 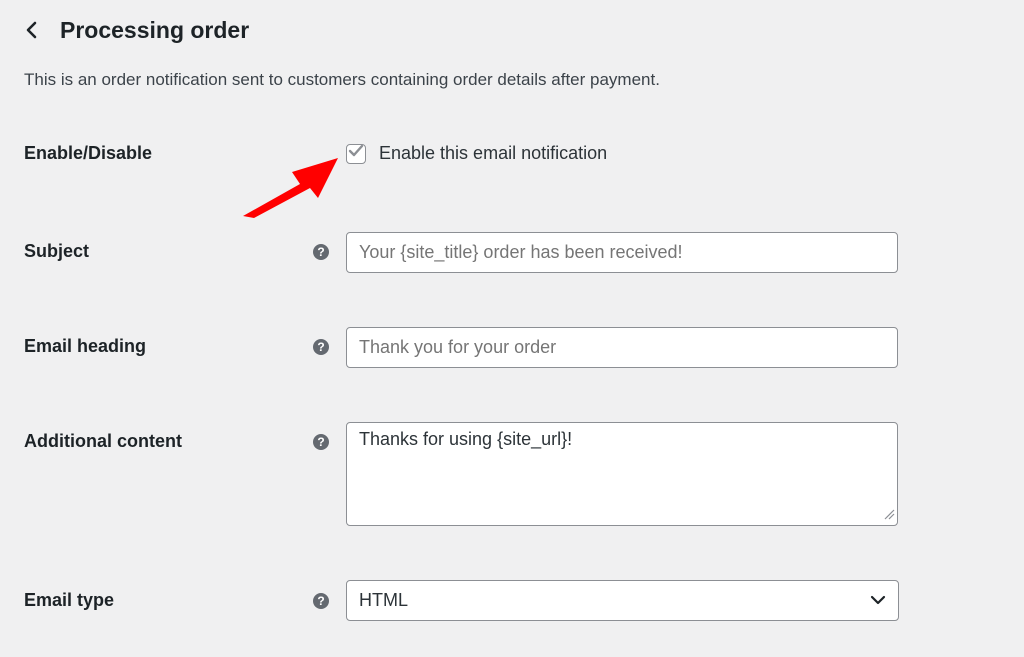 I want to click on subject-help-icon: ?, so click(x=321, y=252).